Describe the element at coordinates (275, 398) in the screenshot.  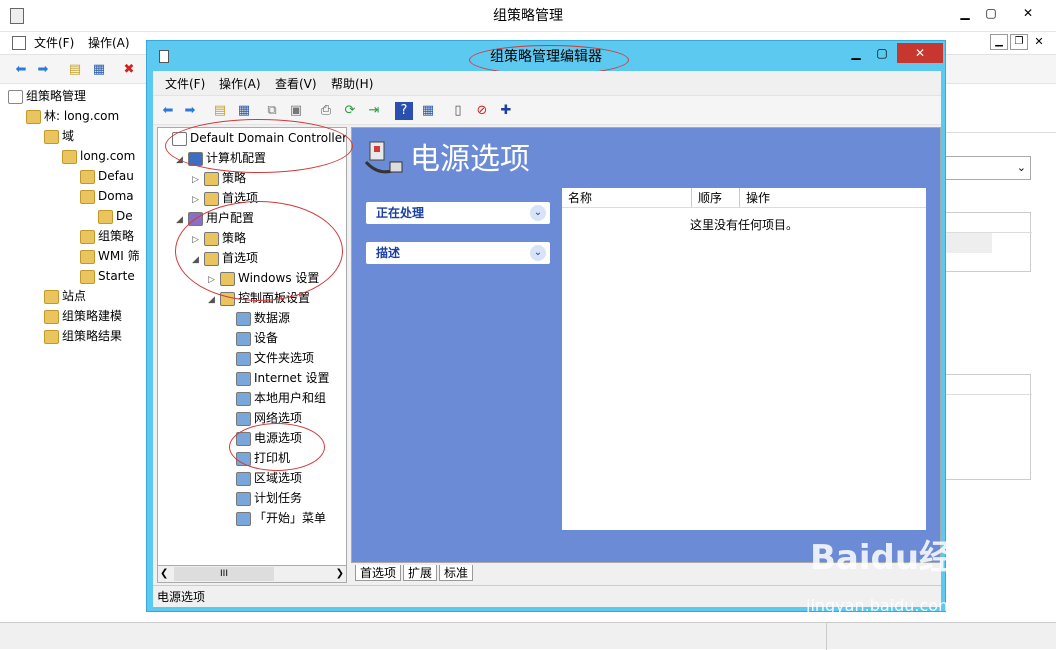
I see `editor-tree-item: 本地用户和组` at that location.